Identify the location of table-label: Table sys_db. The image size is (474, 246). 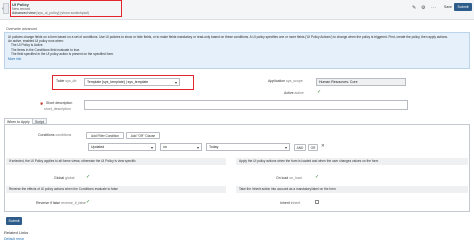
(66, 81).